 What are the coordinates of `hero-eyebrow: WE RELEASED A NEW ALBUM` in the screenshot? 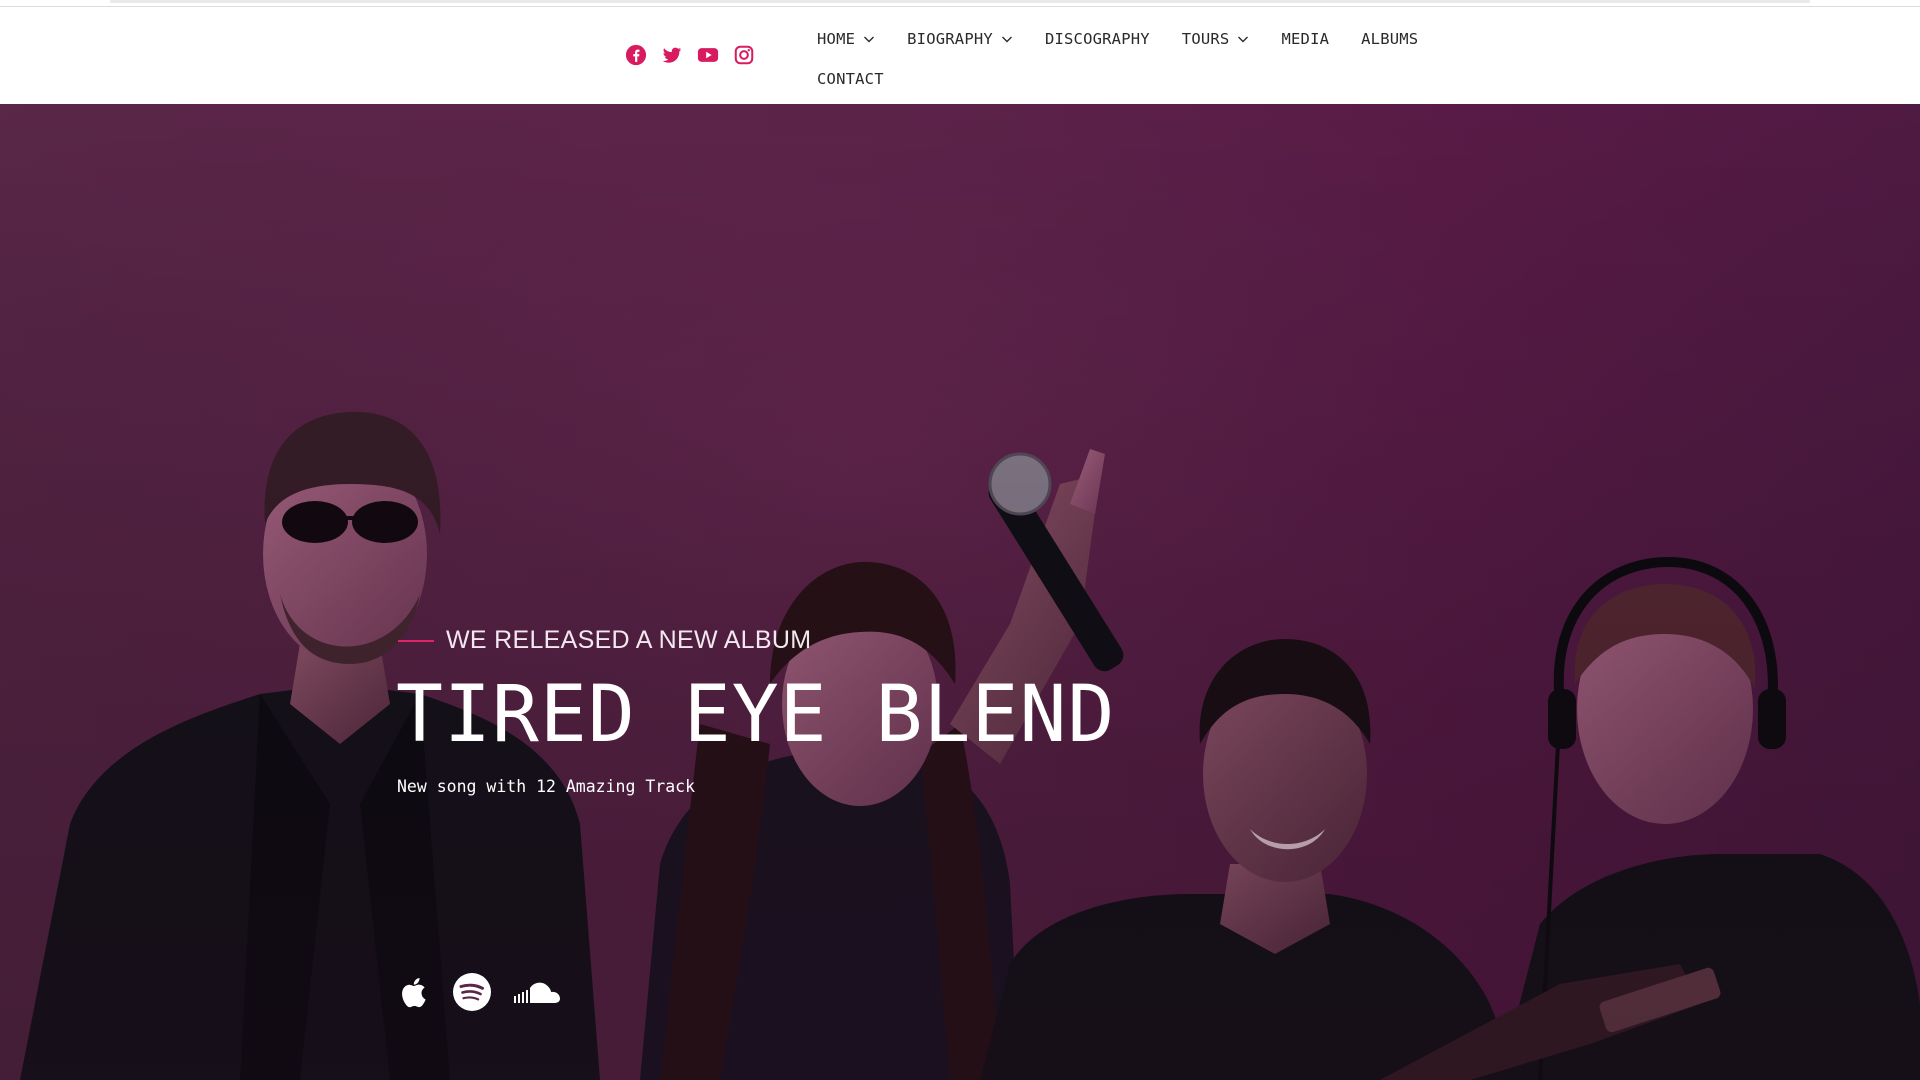 It's located at (604, 640).